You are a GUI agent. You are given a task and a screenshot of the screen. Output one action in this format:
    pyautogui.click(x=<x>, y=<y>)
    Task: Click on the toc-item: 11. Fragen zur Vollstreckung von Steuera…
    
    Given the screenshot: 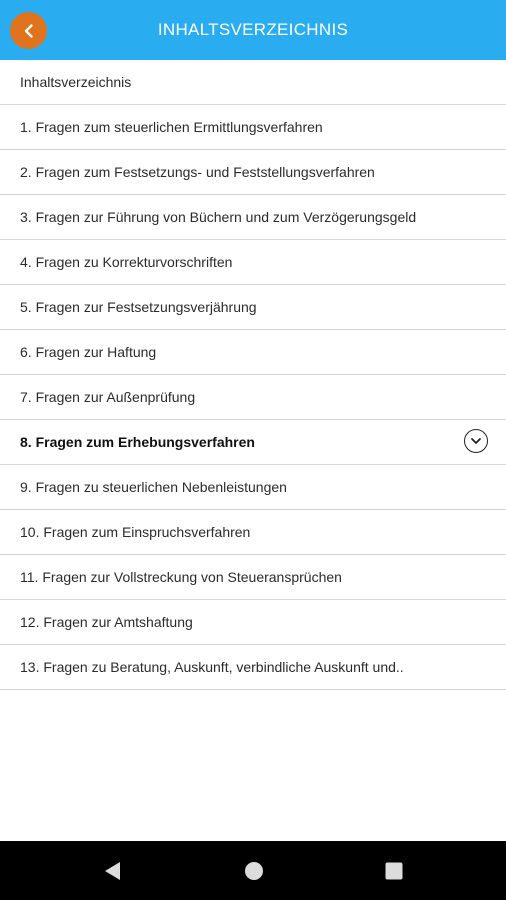 What is the action you would take?
    pyautogui.click(x=253, y=577)
    